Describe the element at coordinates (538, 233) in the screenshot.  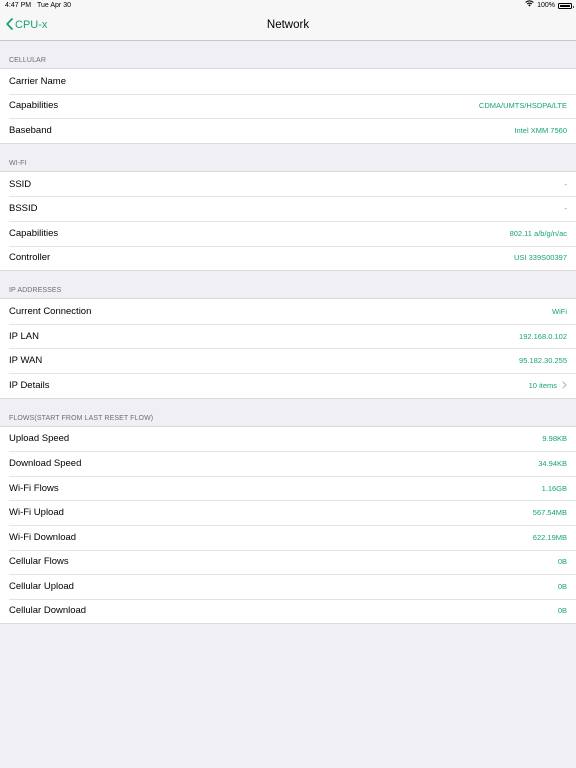
I see `row-value: 802.11 a/b/g/n/ac` at that location.